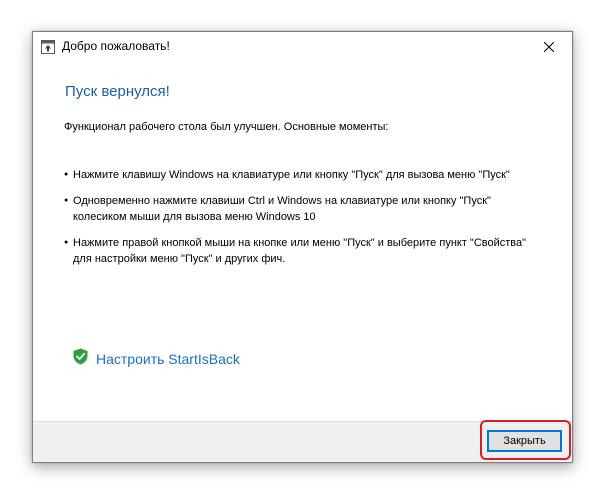 Image resolution: width=606 pixels, height=496 pixels. Describe the element at coordinates (116, 46) in the screenshot. I see `window-title: Добро пожаловать!` at that location.